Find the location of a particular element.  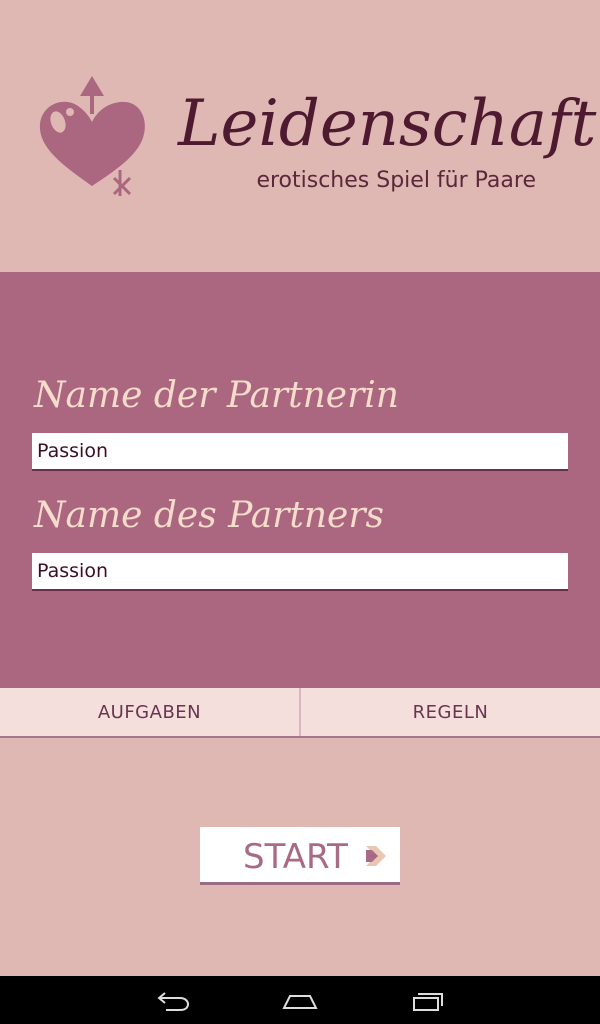

back-icon is located at coordinates (172, 1000).